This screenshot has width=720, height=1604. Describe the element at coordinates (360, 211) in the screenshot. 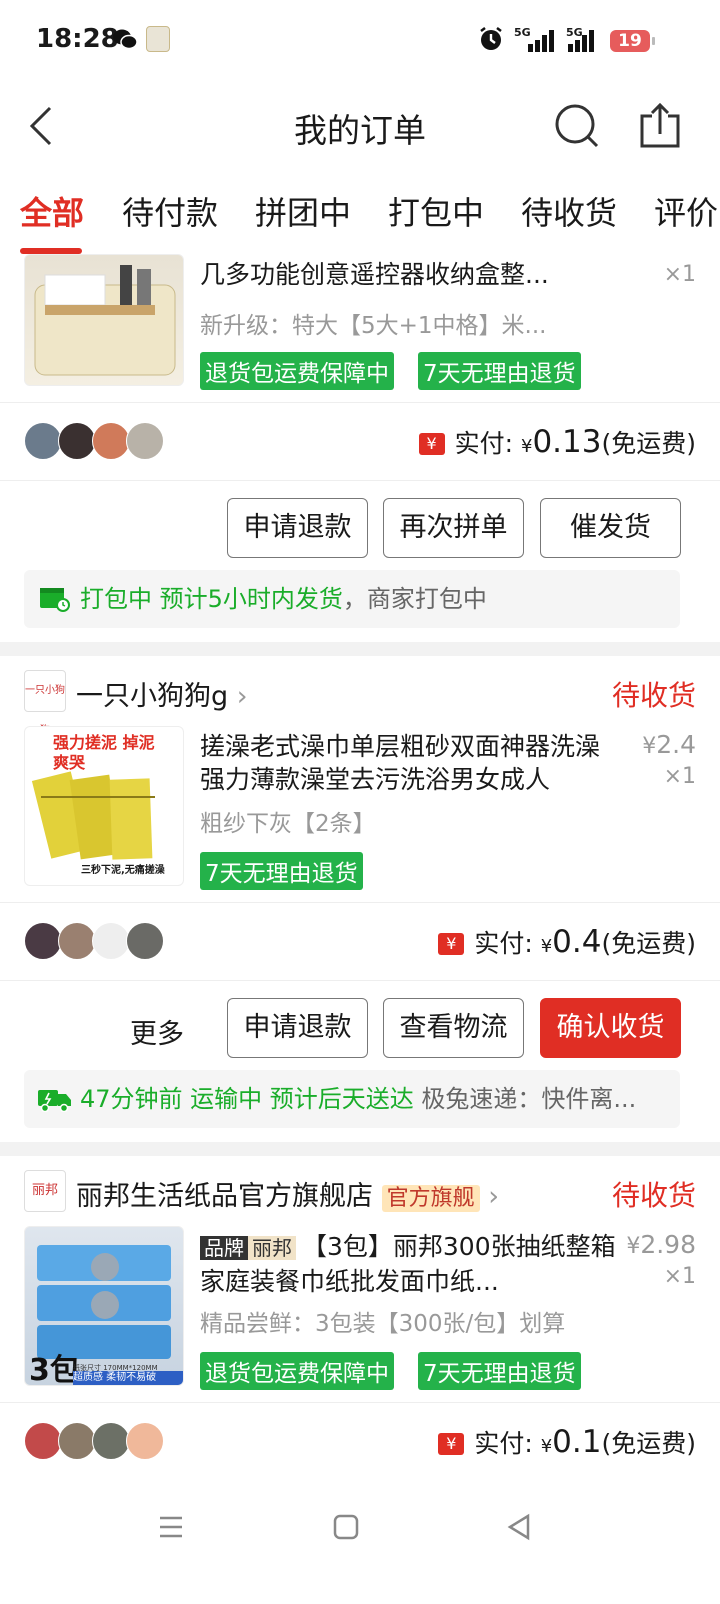

I see `order-tabs: 全部 待付款 拼团中 打包中 待收货 评价` at that location.